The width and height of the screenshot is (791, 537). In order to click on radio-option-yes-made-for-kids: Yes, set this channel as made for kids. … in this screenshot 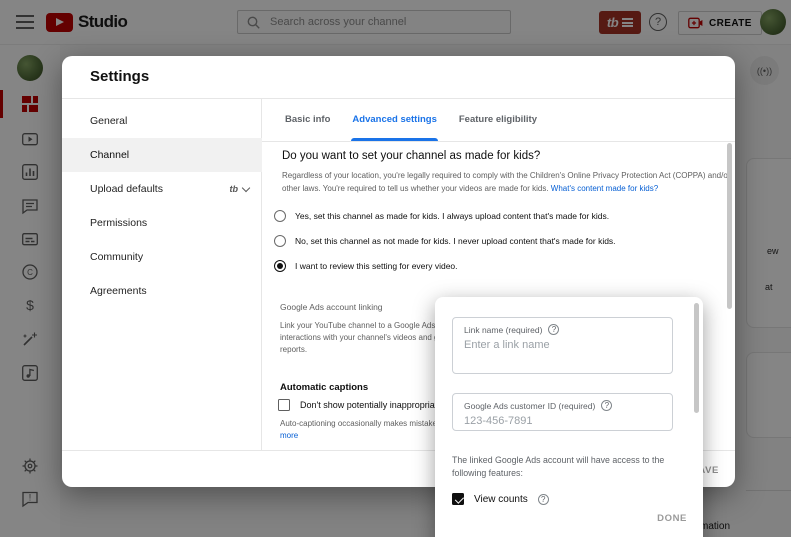, I will do `click(441, 216)`.